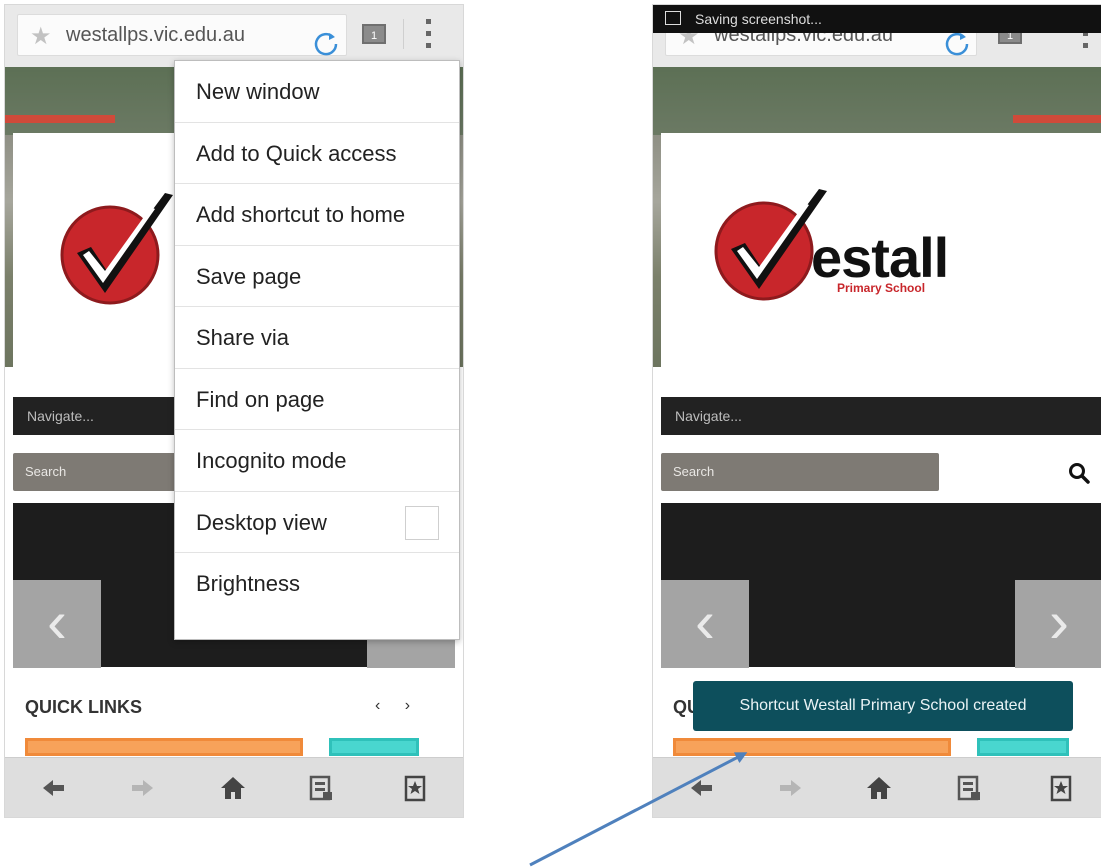 The height and width of the screenshot is (867, 1101). What do you see at coordinates (673, 18) in the screenshot?
I see `screenshot-icon` at bounding box center [673, 18].